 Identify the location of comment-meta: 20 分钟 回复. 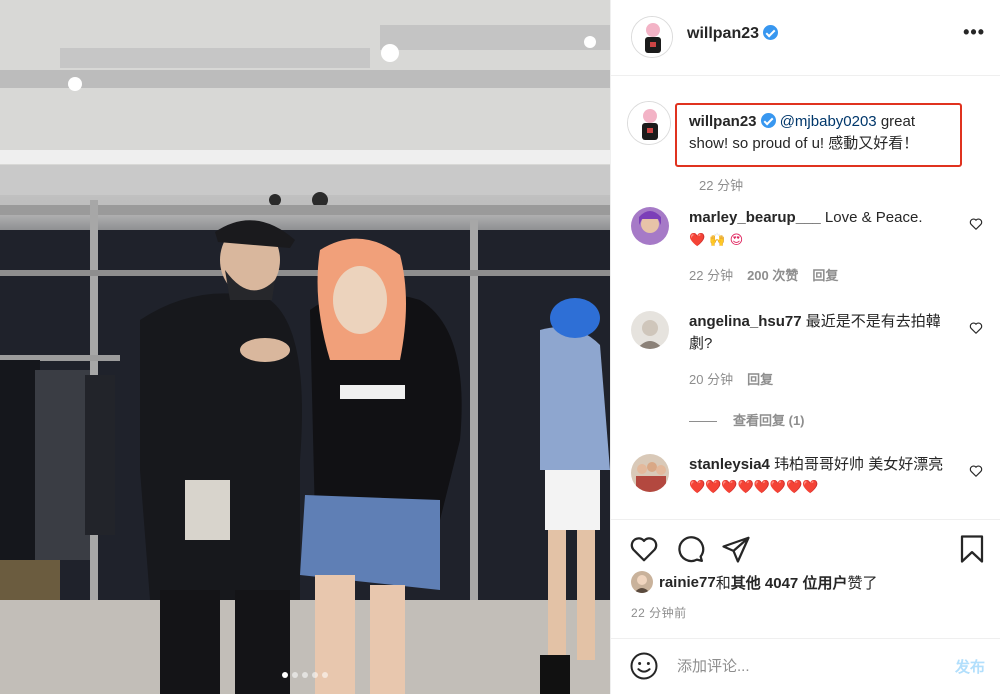
(738, 378).